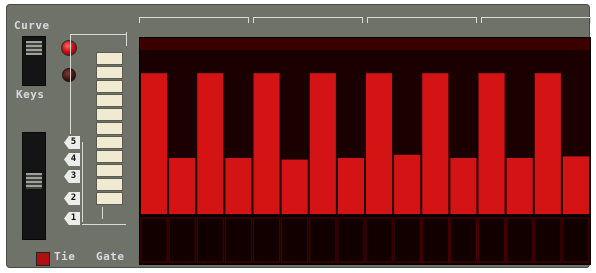 The image size is (596, 273). I want to click on octave-slider-track, so click(34, 186).